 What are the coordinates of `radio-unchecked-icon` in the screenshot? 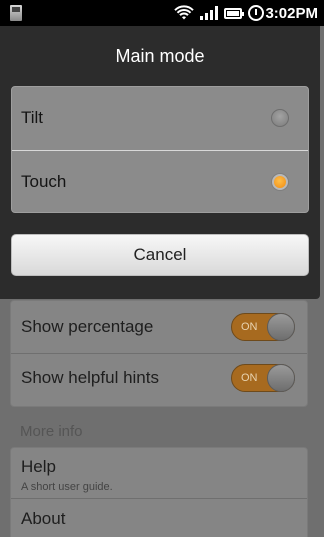 It's located at (280, 118).